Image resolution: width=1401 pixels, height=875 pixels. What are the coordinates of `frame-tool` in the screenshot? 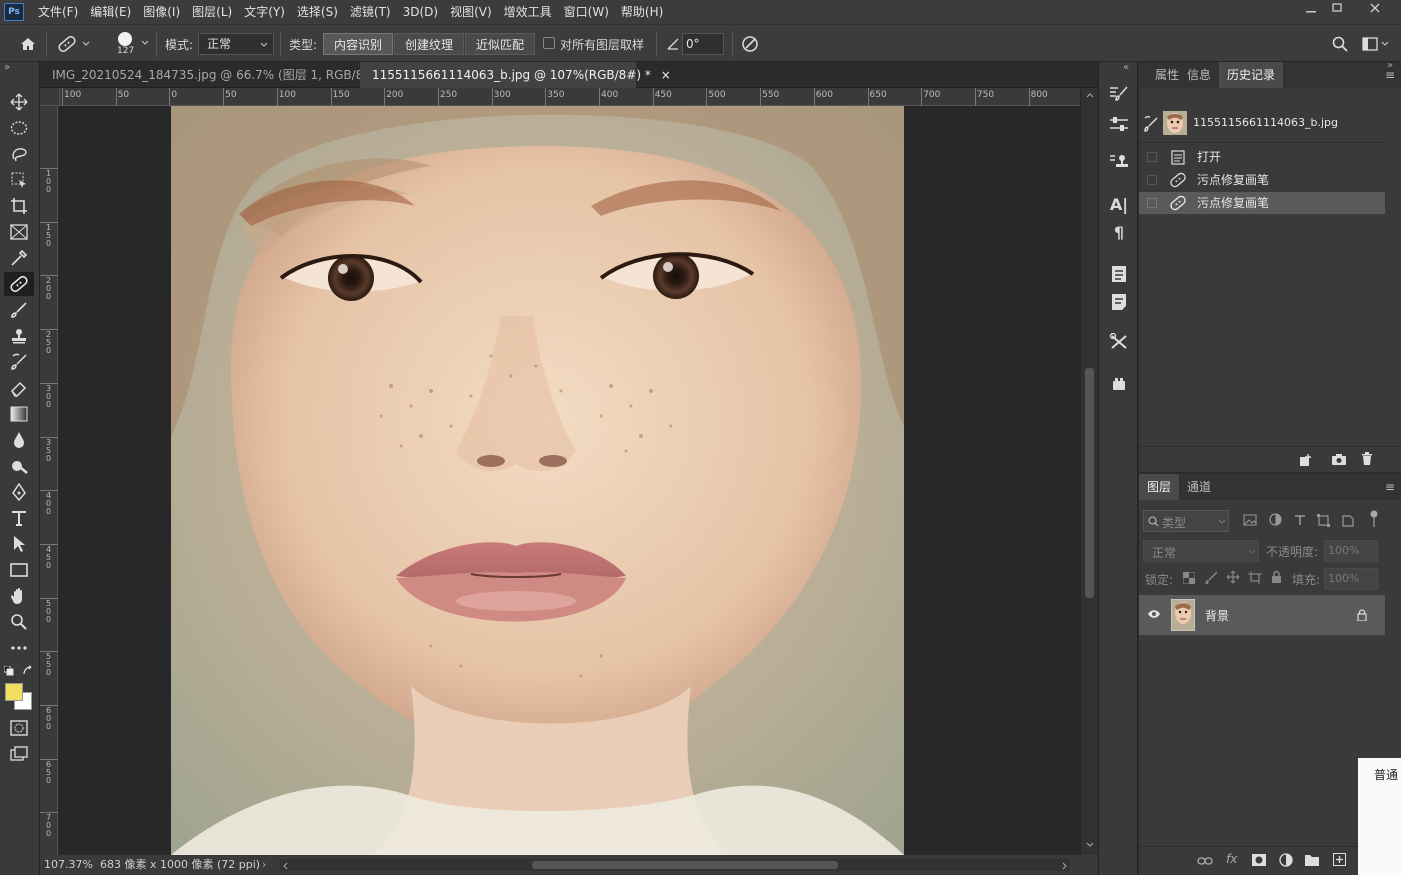 It's located at (19, 232).